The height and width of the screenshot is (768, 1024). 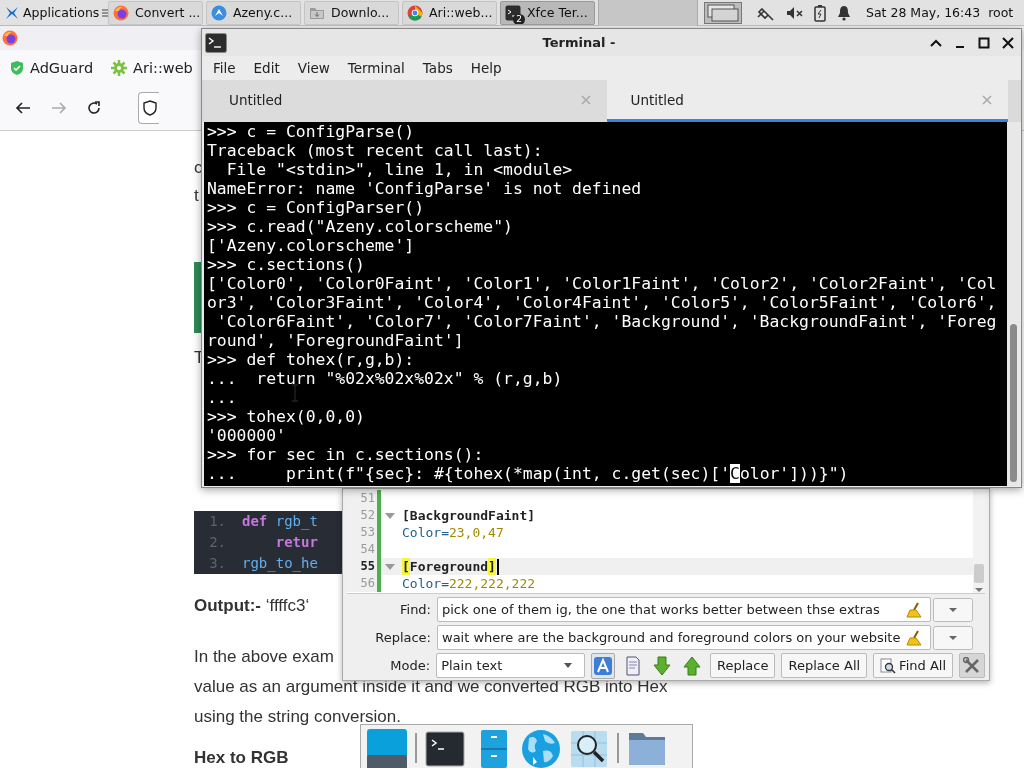 I want to click on push-button: Replace, so click(x=743, y=665).